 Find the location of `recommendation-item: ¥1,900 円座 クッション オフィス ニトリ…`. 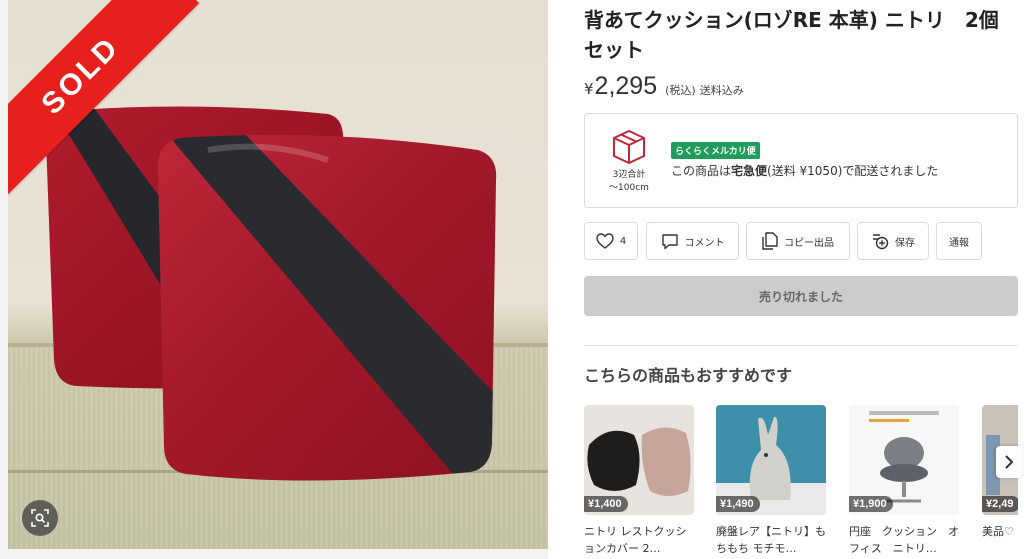

recommendation-item: ¥1,900 円座 クッション オフィス ニトリ… is located at coordinates (904, 481).